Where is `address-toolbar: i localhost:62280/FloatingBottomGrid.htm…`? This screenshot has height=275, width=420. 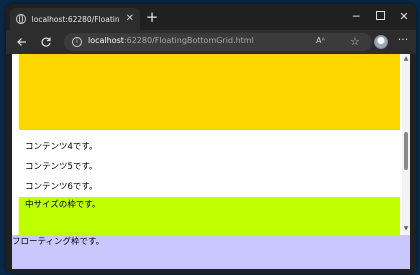 address-toolbar: i localhost:62280/FloatingBottomGrid.htm… is located at coordinates (211, 42).